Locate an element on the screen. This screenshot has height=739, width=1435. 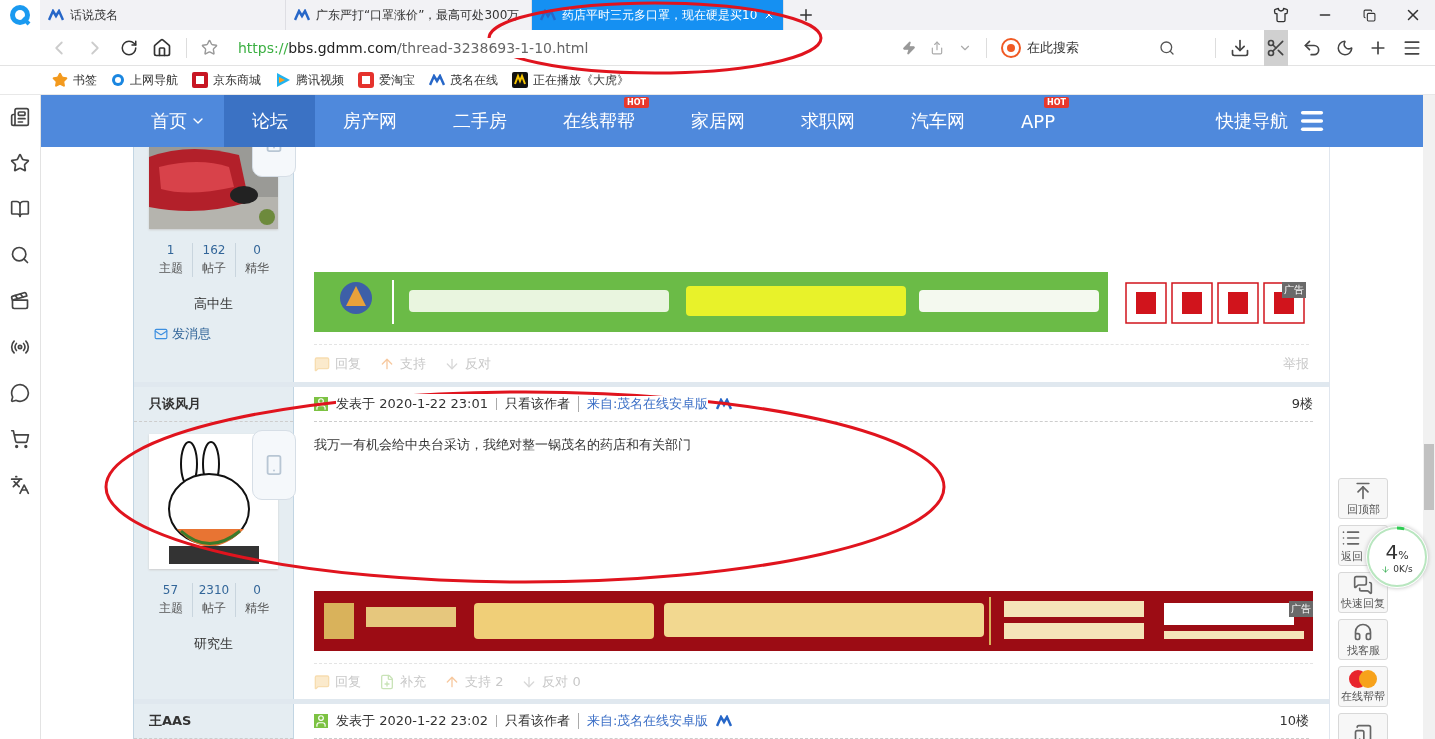
mail-icon is located at coordinates (161, 334).